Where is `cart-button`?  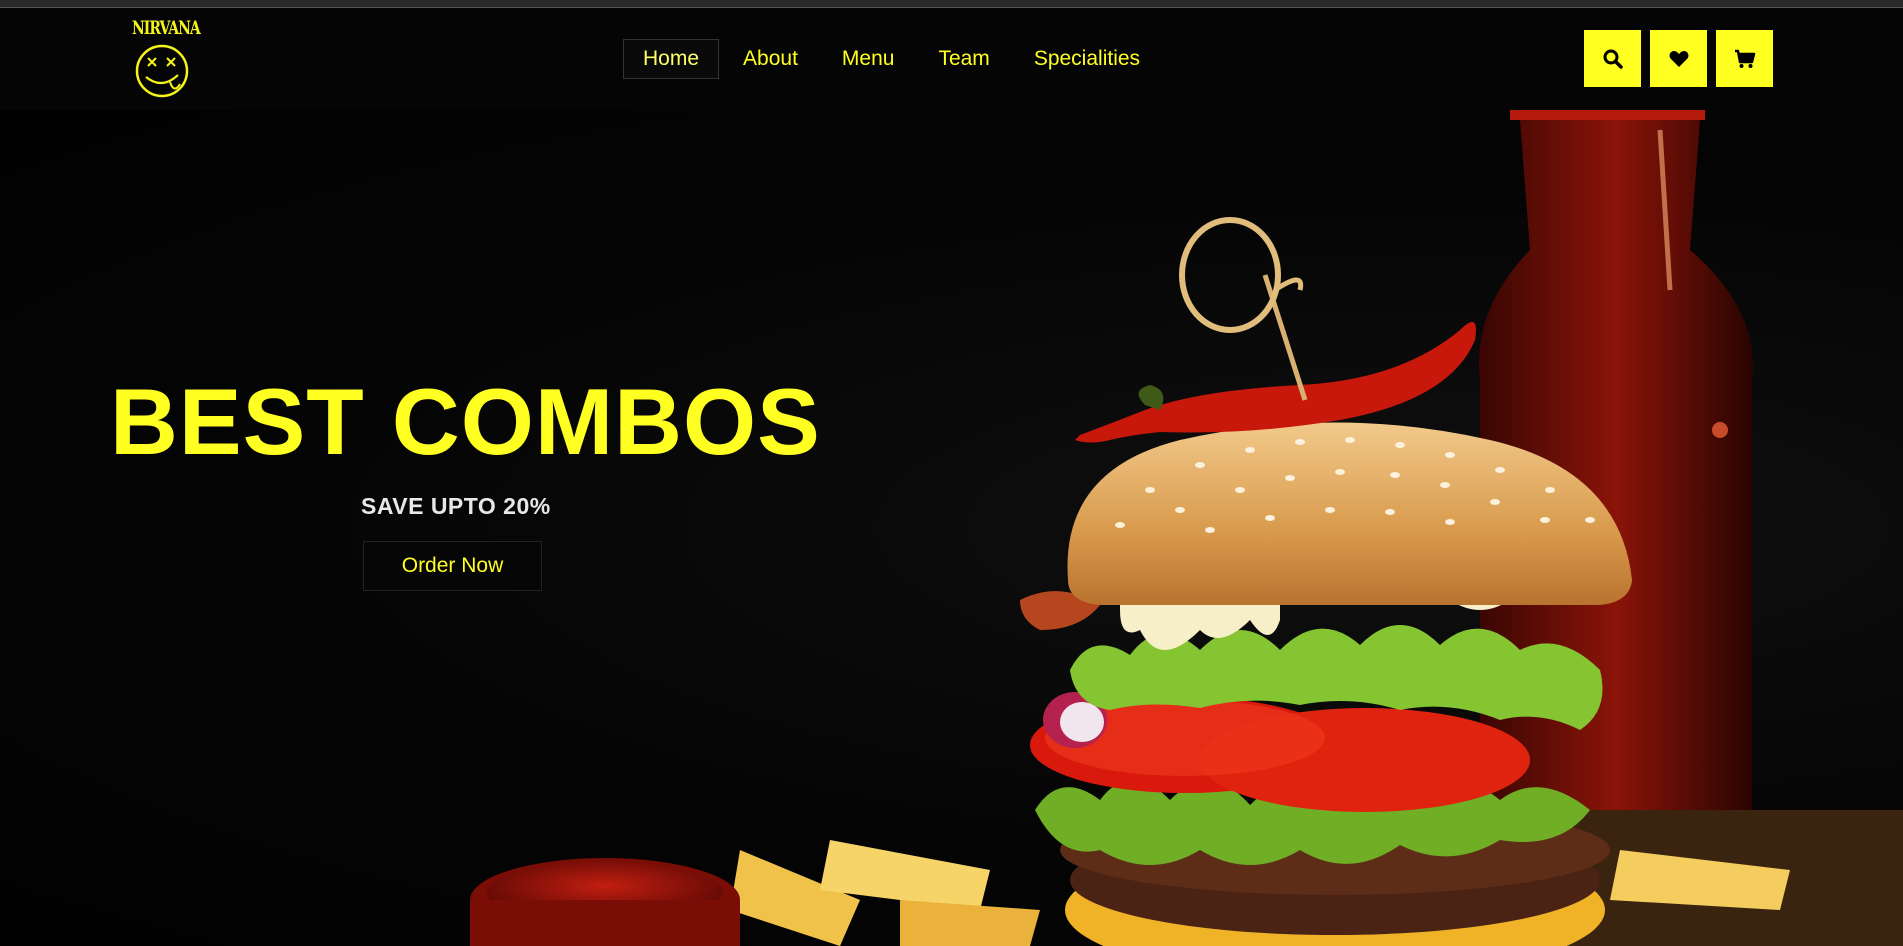
cart-button is located at coordinates (1744, 58).